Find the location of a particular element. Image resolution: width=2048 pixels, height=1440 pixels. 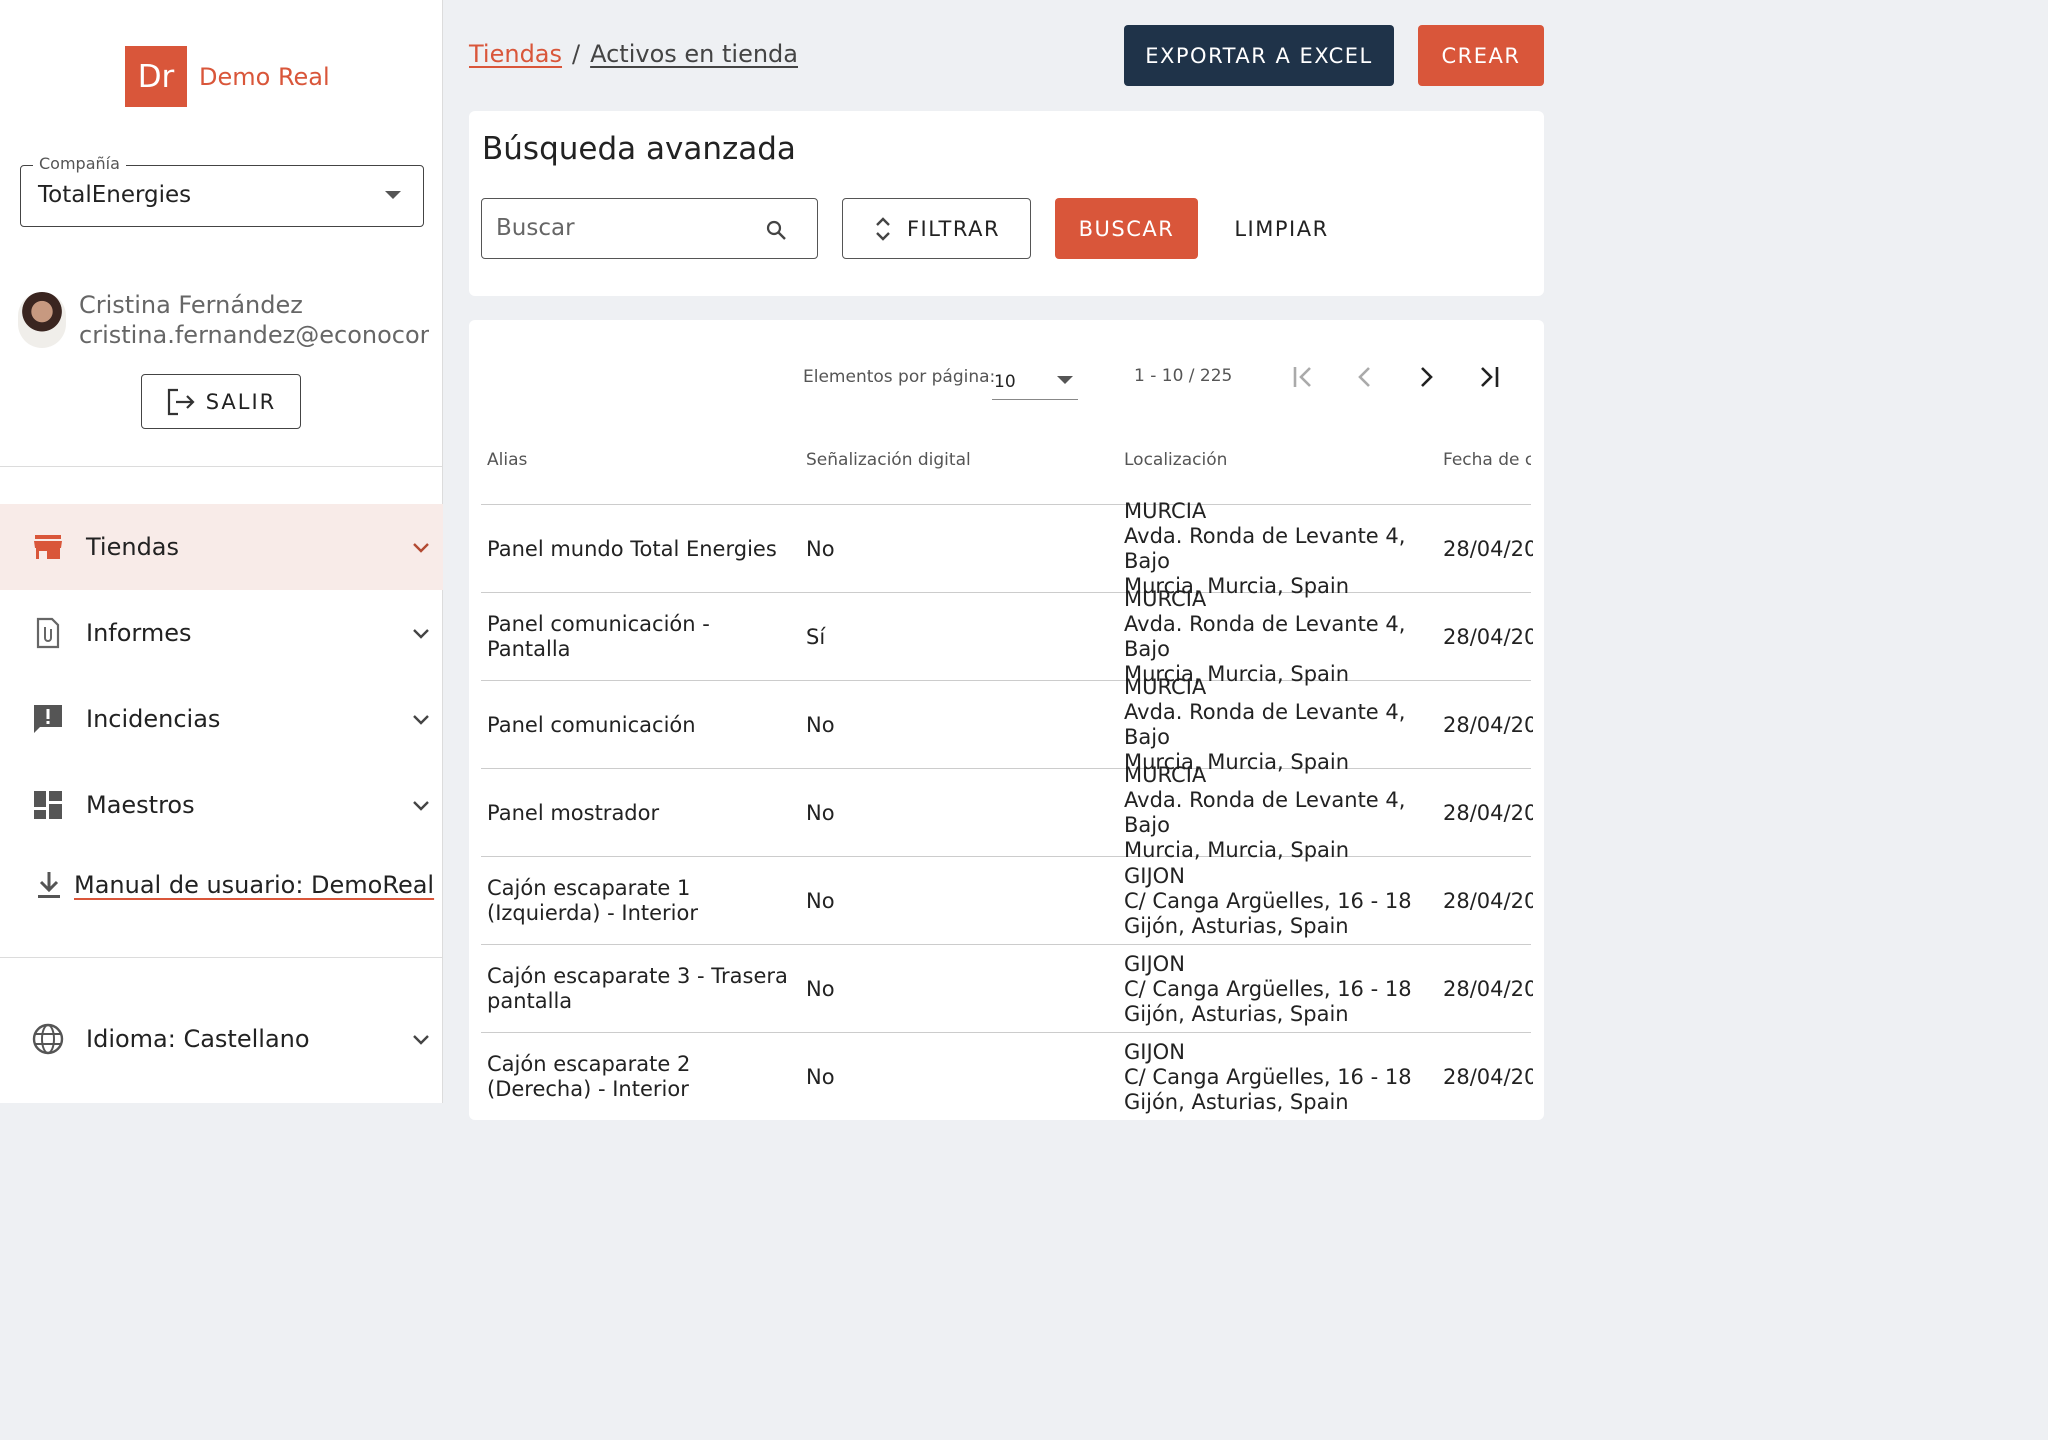

search-input is located at coordinates (626, 228).